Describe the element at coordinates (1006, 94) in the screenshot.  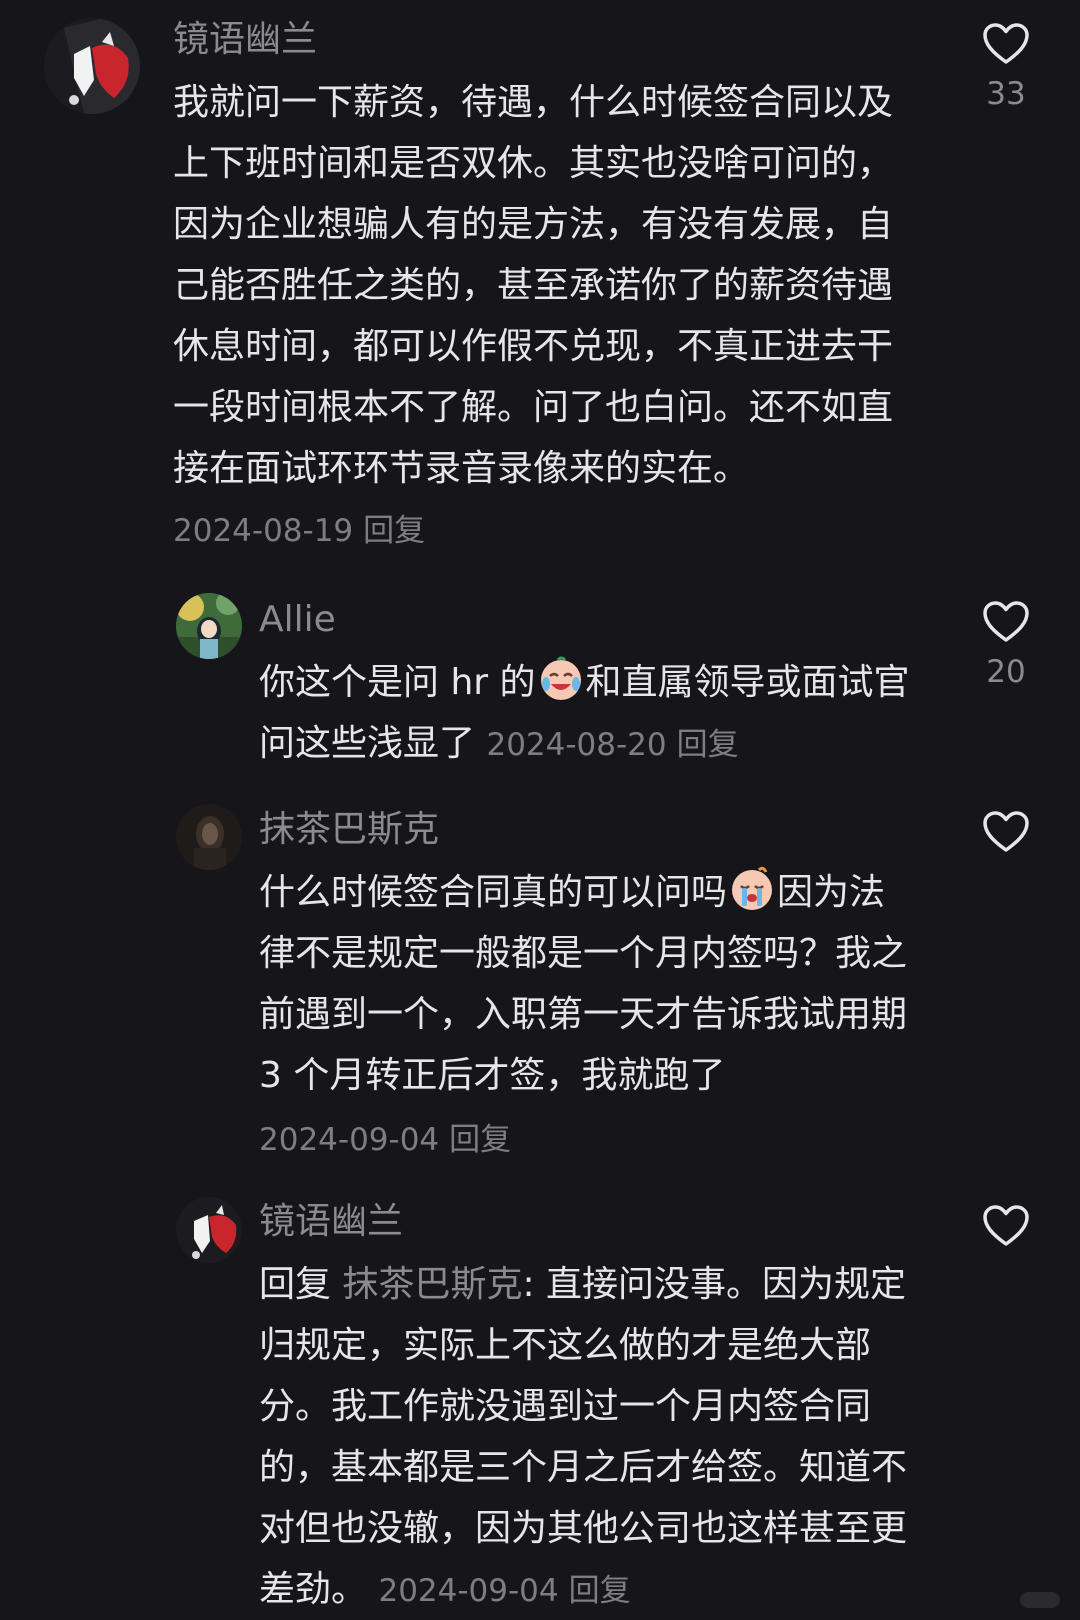
I see `like-count: 33` at that location.